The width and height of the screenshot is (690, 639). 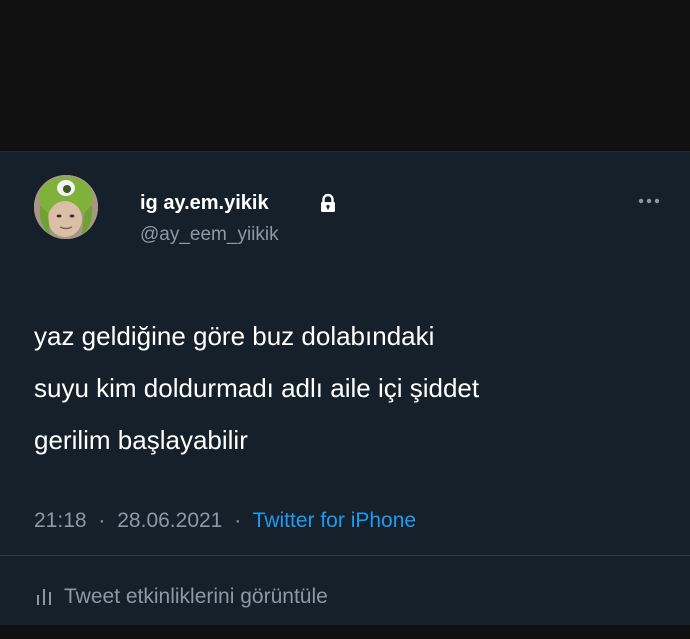 What do you see at coordinates (44, 597) in the screenshot?
I see `bar-chart-icon` at bounding box center [44, 597].